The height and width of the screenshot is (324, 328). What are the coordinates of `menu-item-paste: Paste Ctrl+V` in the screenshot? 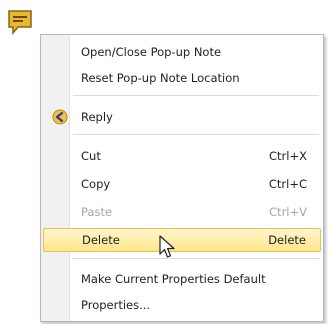 It's located at (194, 212).